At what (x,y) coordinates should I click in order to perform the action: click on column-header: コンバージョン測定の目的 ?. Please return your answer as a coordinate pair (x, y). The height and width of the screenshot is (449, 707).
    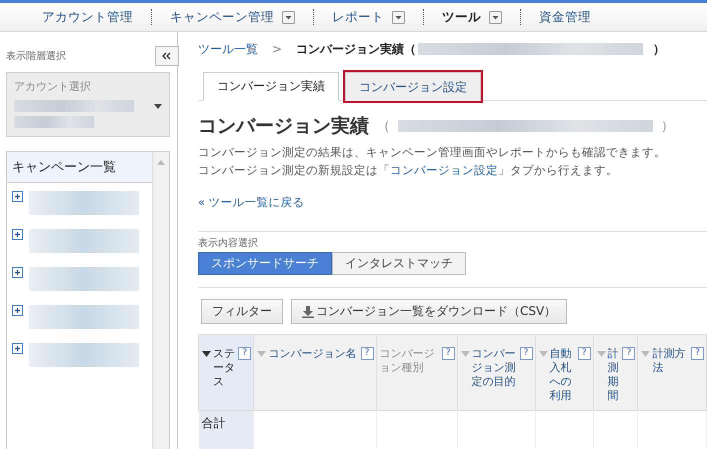
    Looking at the image, I should click on (496, 372).